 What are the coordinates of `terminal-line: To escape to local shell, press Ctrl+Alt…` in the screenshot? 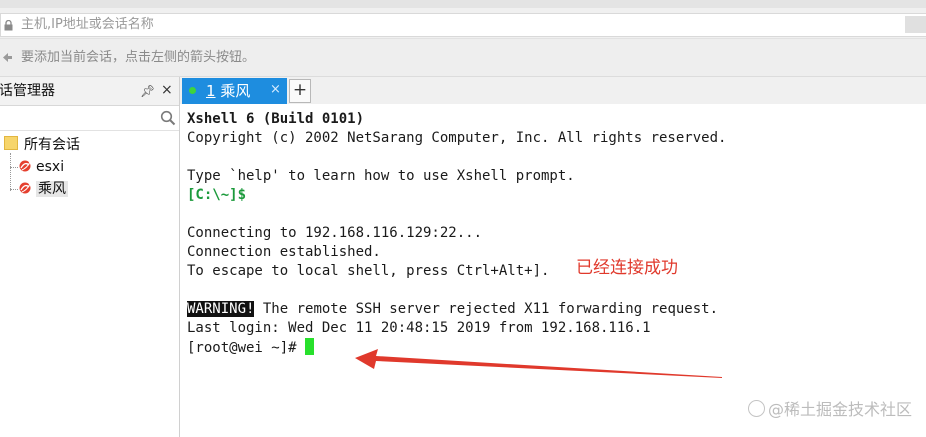 It's located at (368, 271).